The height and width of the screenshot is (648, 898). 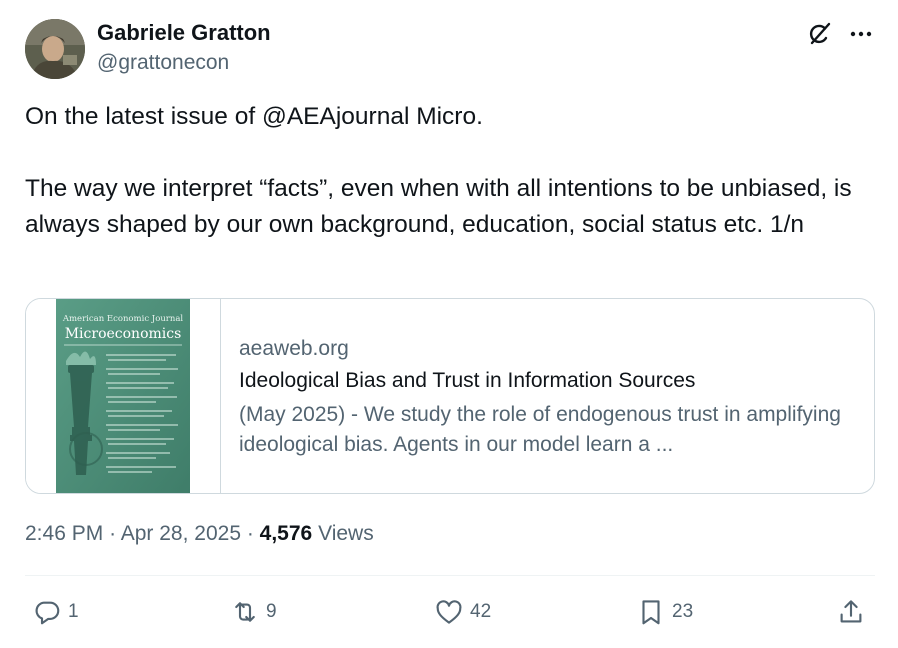 I want to click on grok-icon, so click(x=820, y=34).